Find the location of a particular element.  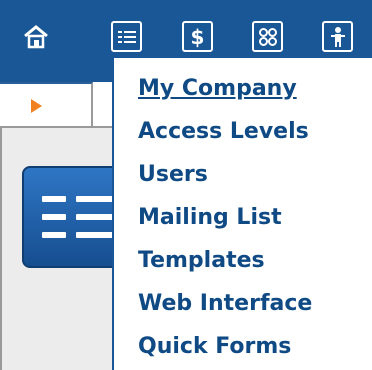

person-icon is located at coordinates (337, 36).